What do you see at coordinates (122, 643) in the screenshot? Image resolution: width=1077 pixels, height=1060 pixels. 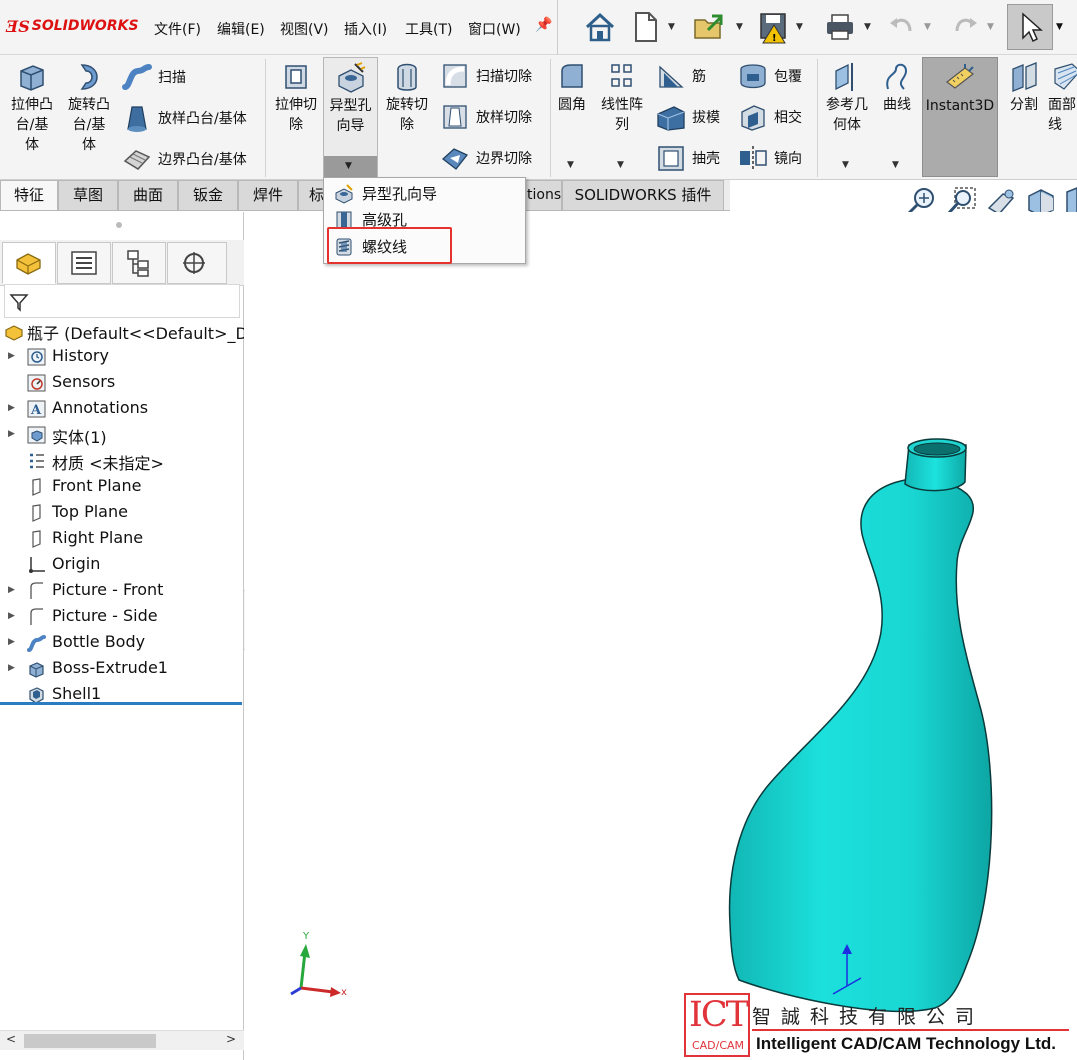 I see `tree-item-bottle-body: ▶ Bottle Body` at bounding box center [122, 643].